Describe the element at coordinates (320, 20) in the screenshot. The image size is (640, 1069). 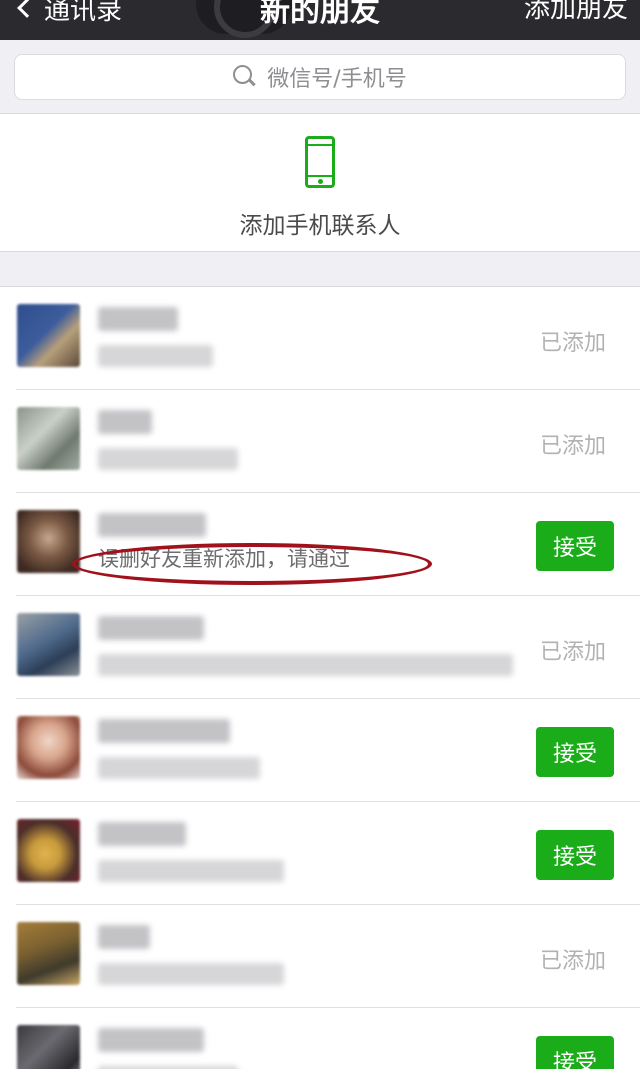
I see `nav-bar: 通讯录 新的朋友 添加朋友` at that location.